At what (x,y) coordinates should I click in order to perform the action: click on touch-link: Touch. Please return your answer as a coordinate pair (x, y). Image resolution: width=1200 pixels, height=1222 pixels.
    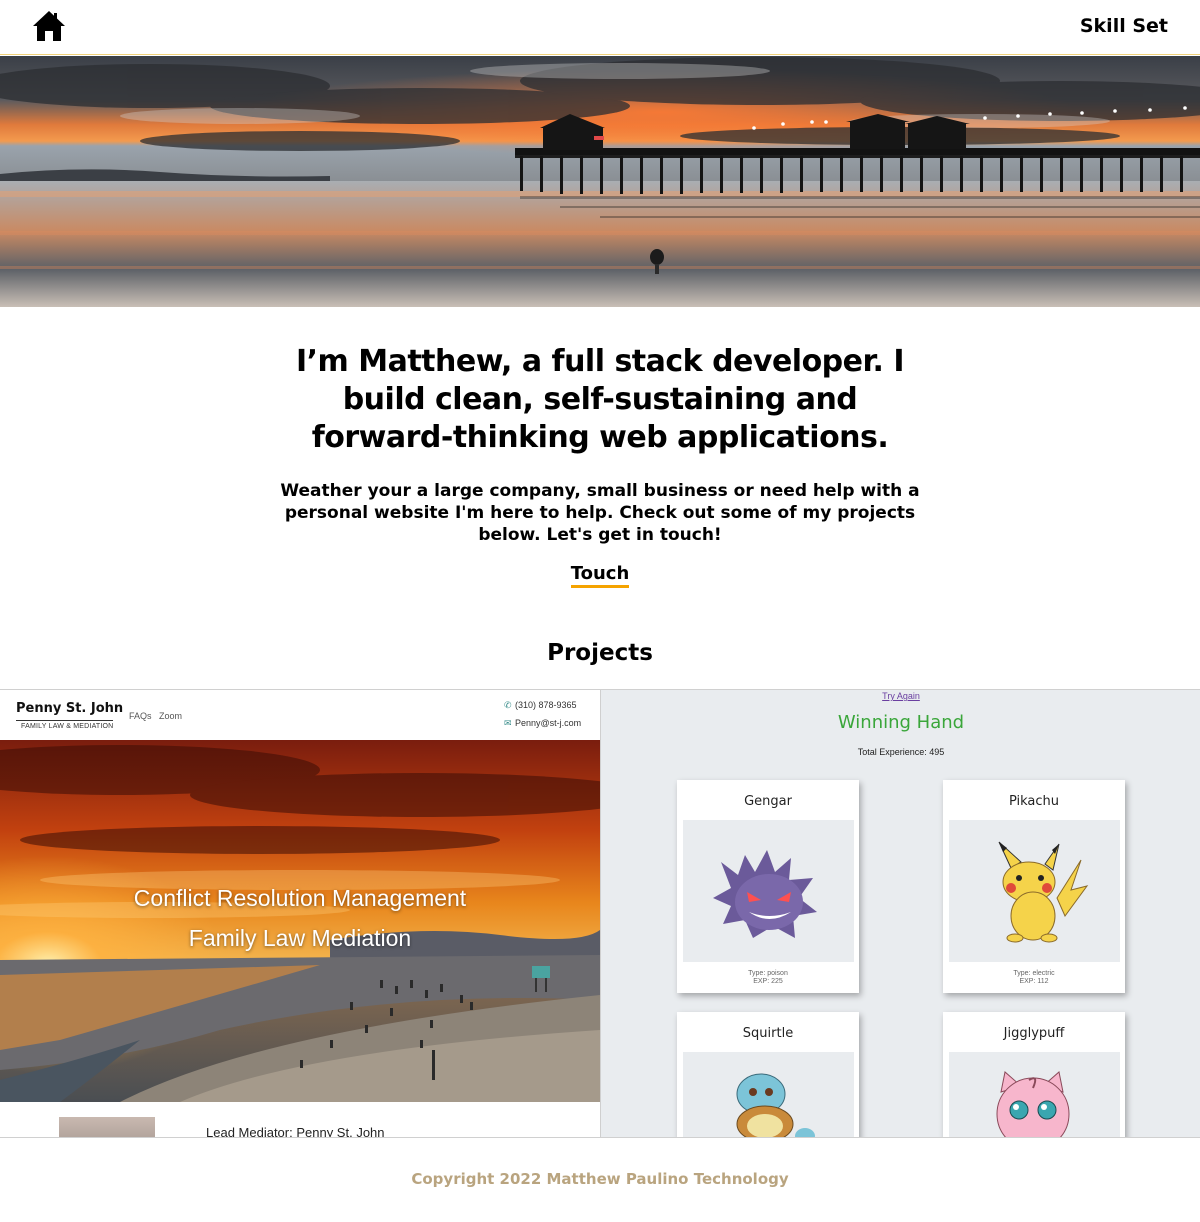
    Looking at the image, I should click on (600, 575).